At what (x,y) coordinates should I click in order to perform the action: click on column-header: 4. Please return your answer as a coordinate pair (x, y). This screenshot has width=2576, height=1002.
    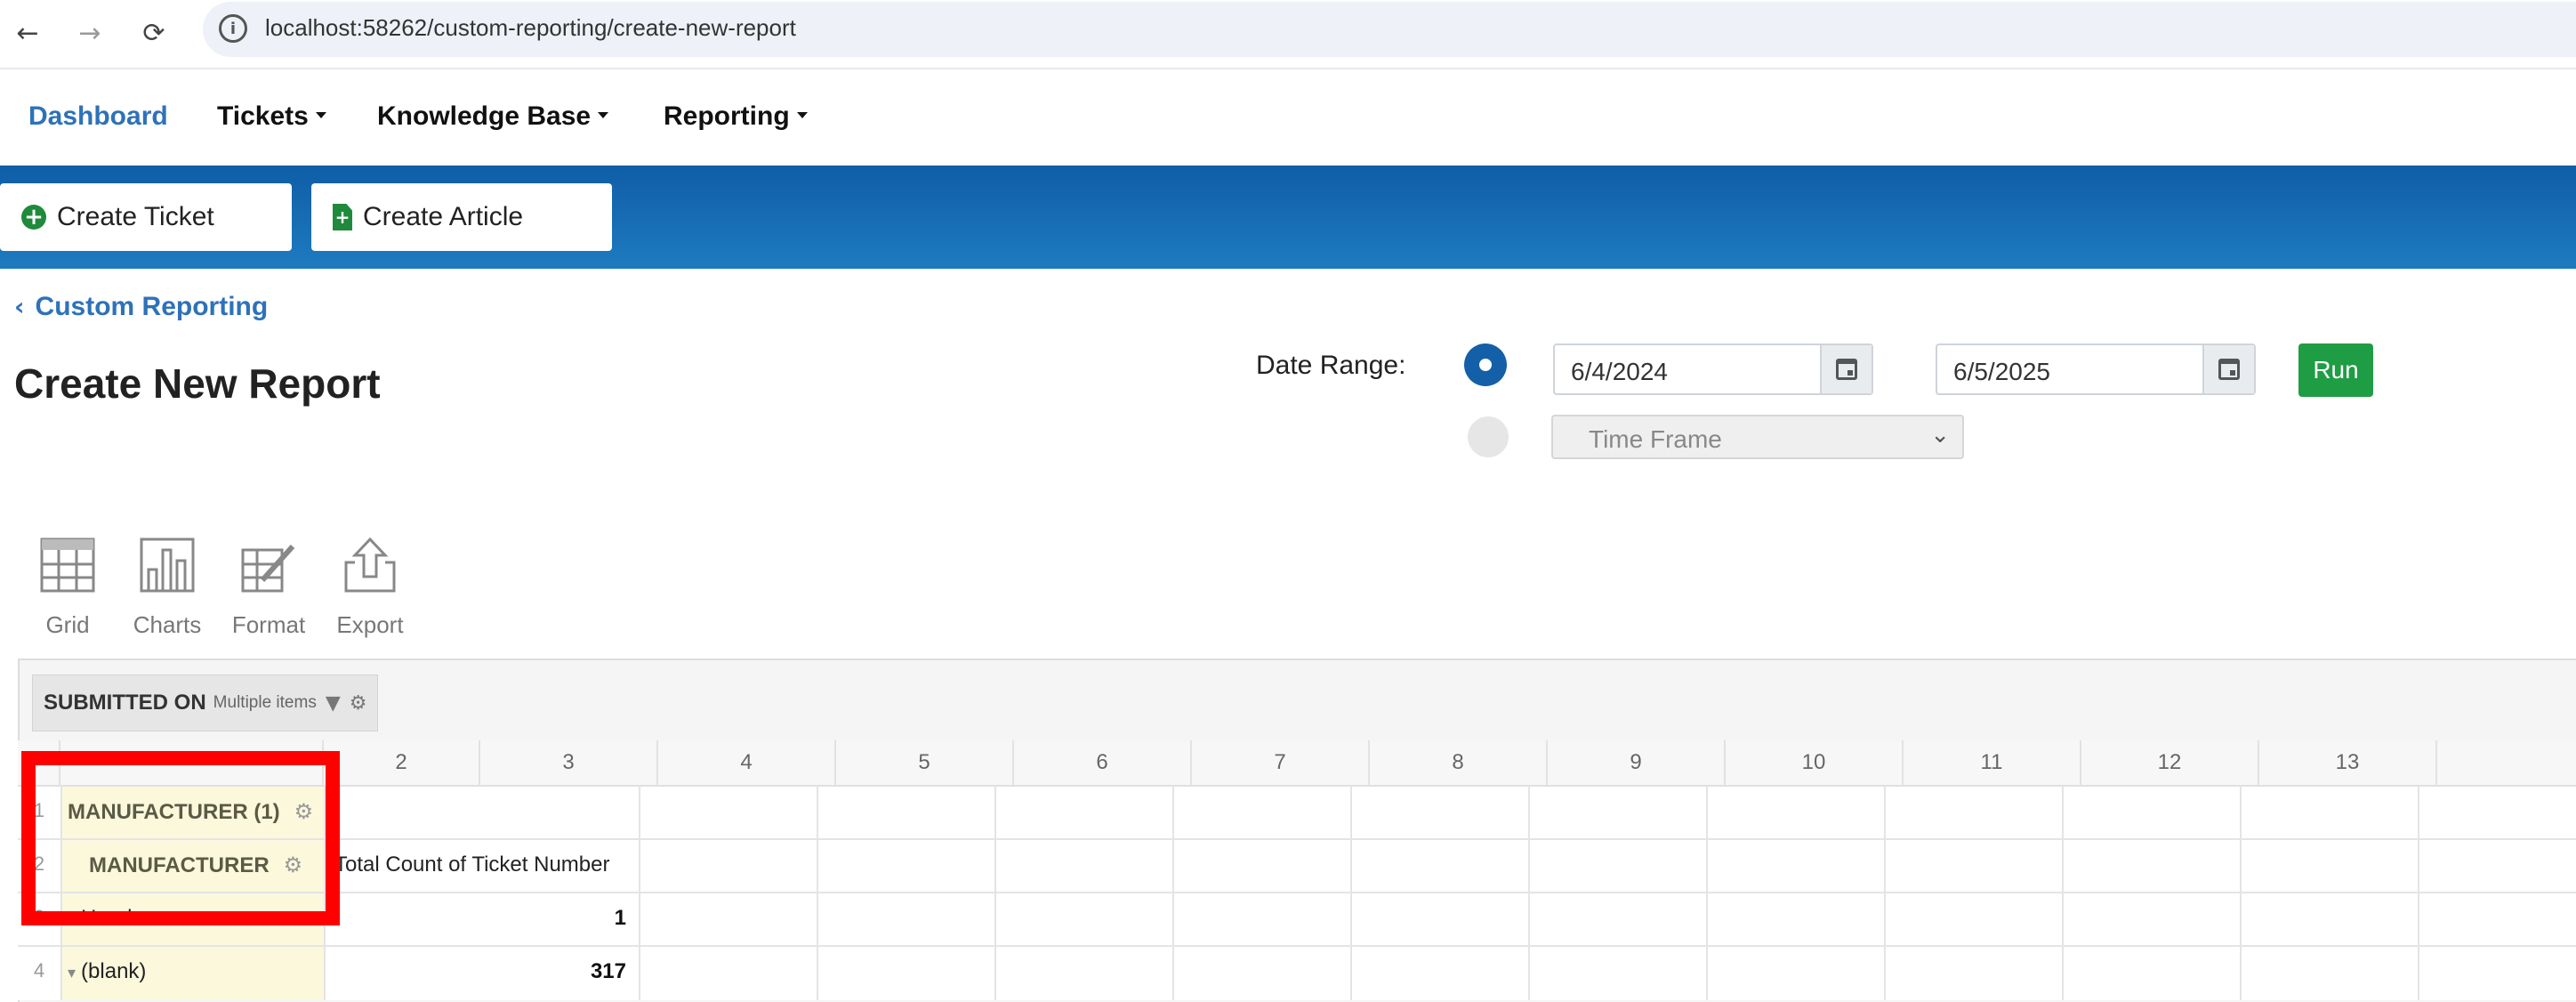
    Looking at the image, I should click on (747, 762).